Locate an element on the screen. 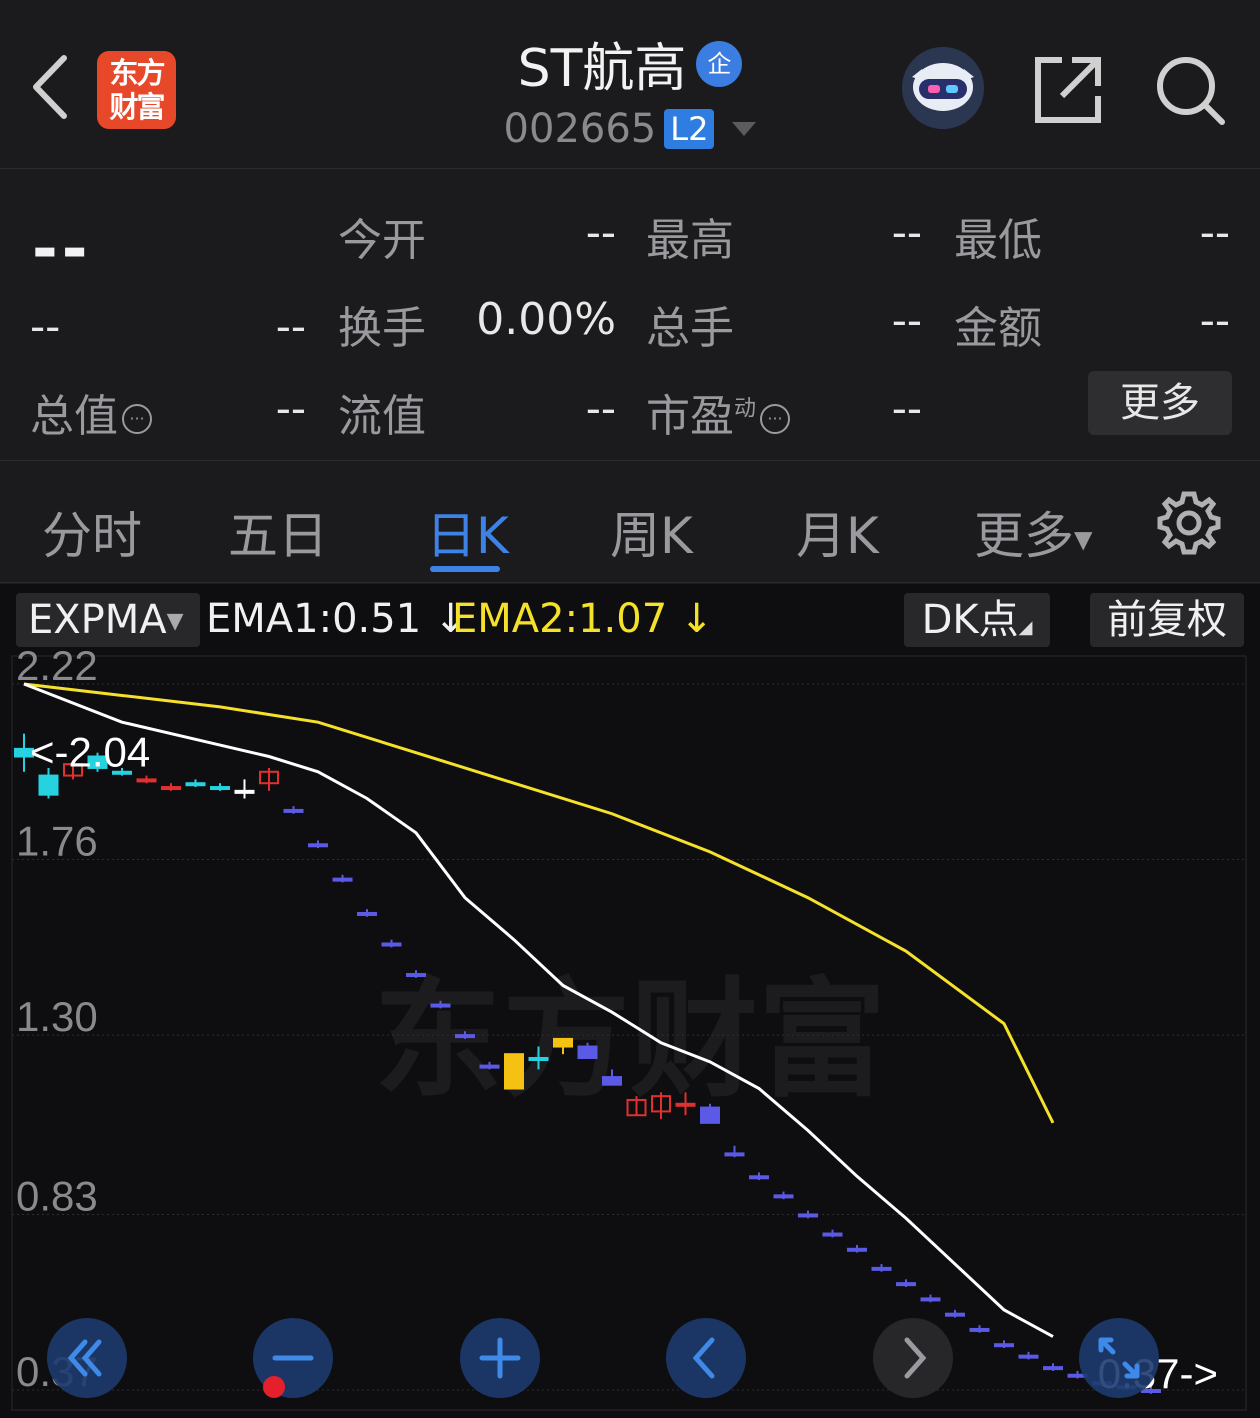  more-quote-button: 更多 is located at coordinates (1160, 403).